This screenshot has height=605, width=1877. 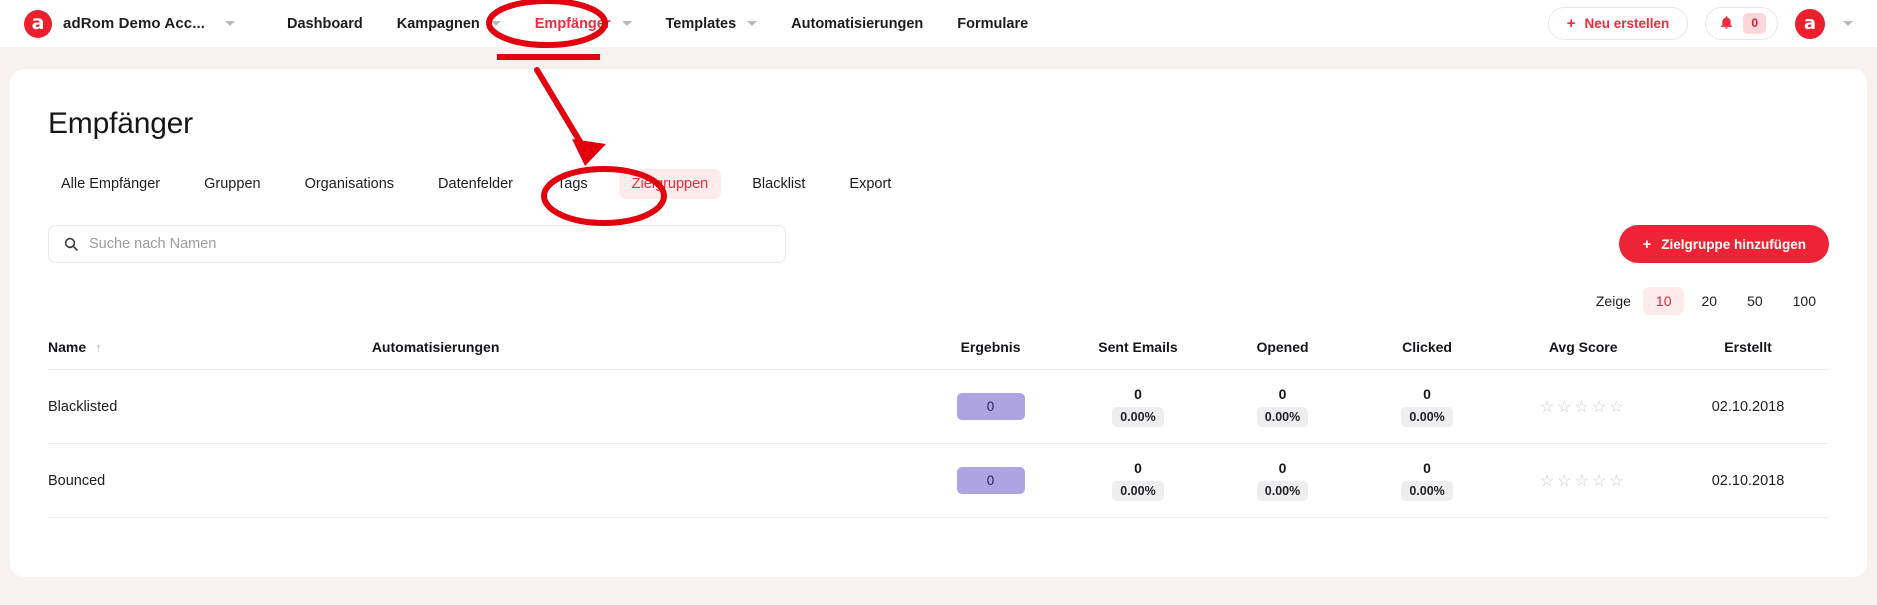 I want to click on add-zielgruppe-label: Zielgruppe hinzufügen, so click(x=1733, y=244).